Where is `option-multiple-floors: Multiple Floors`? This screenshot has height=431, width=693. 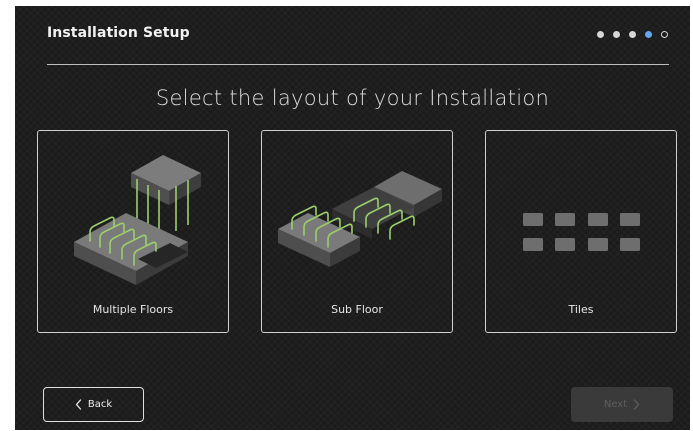
option-multiple-floors: Multiple Floors is located at coordinates (133, 231).